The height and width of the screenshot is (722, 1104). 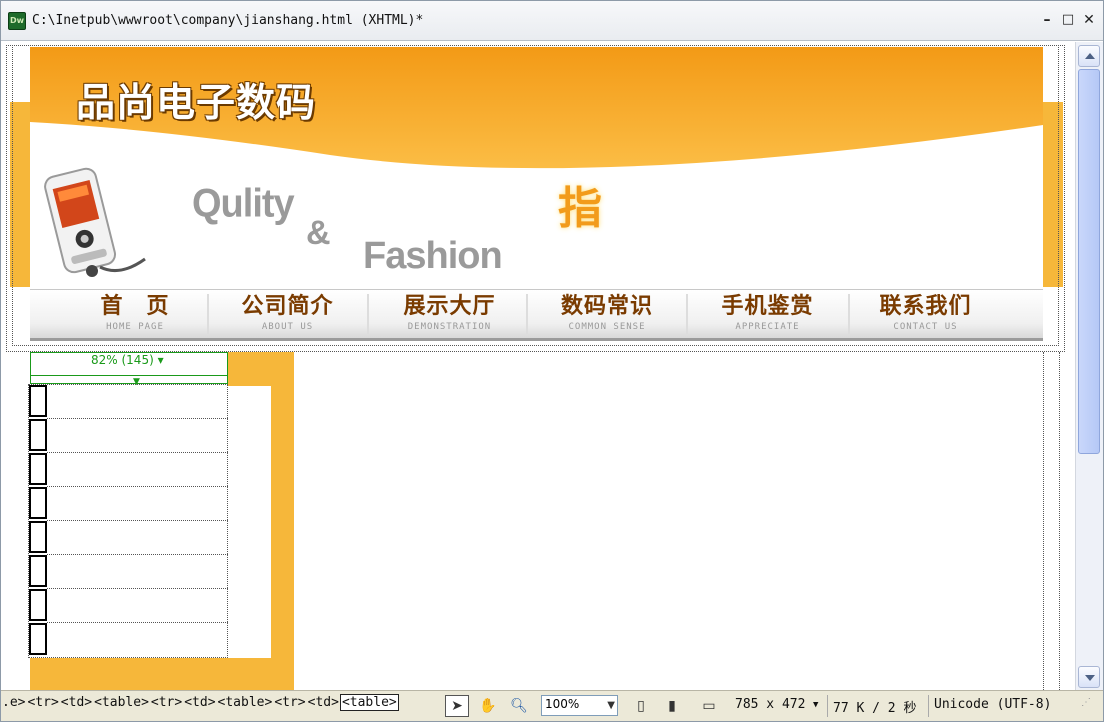 I want to click on window-size-readout: 785 x 472, so click(x=770, y=704).